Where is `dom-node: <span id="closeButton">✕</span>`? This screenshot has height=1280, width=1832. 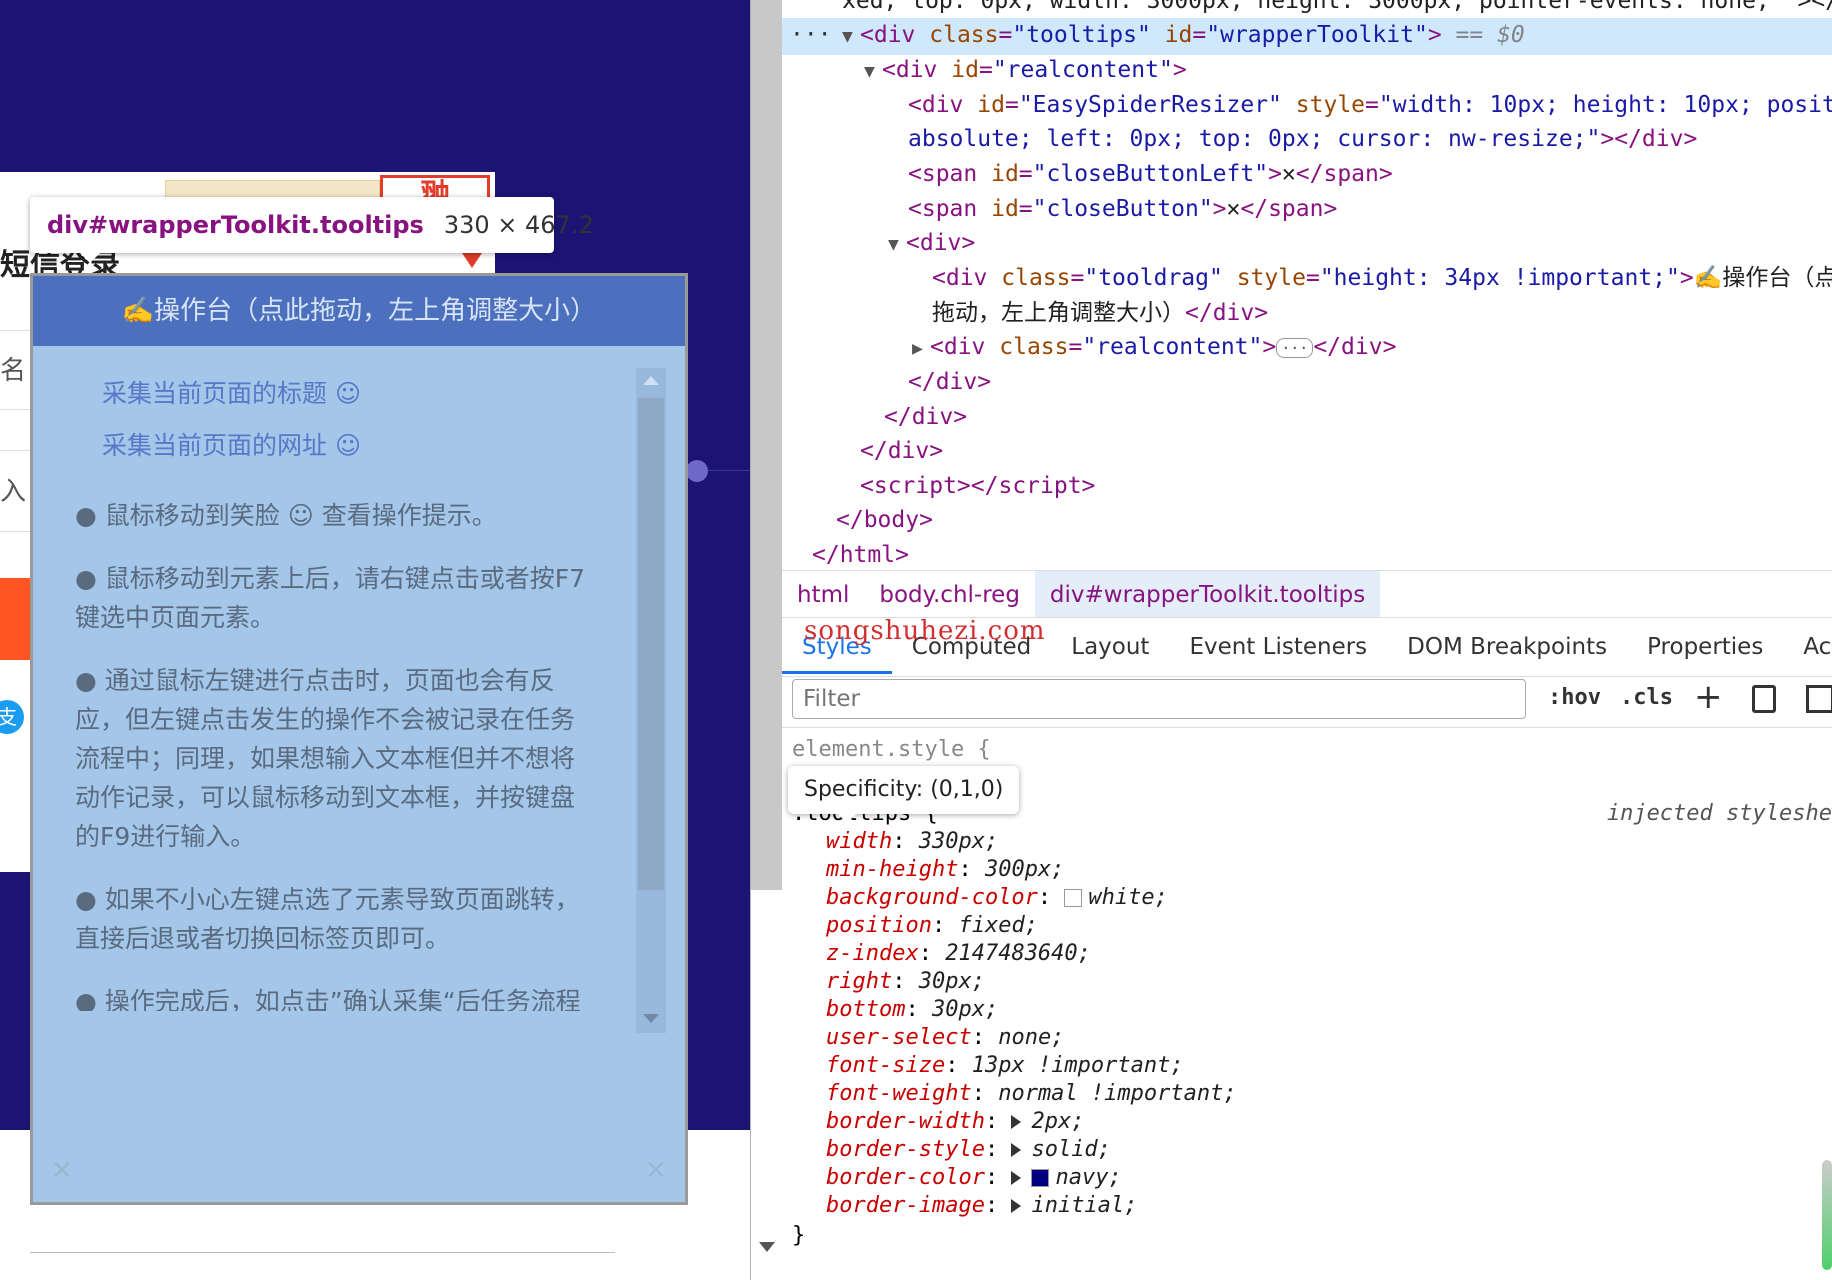 dom-node: <span id="closeButton">✕</span> is located at coordinates (1122, 209).